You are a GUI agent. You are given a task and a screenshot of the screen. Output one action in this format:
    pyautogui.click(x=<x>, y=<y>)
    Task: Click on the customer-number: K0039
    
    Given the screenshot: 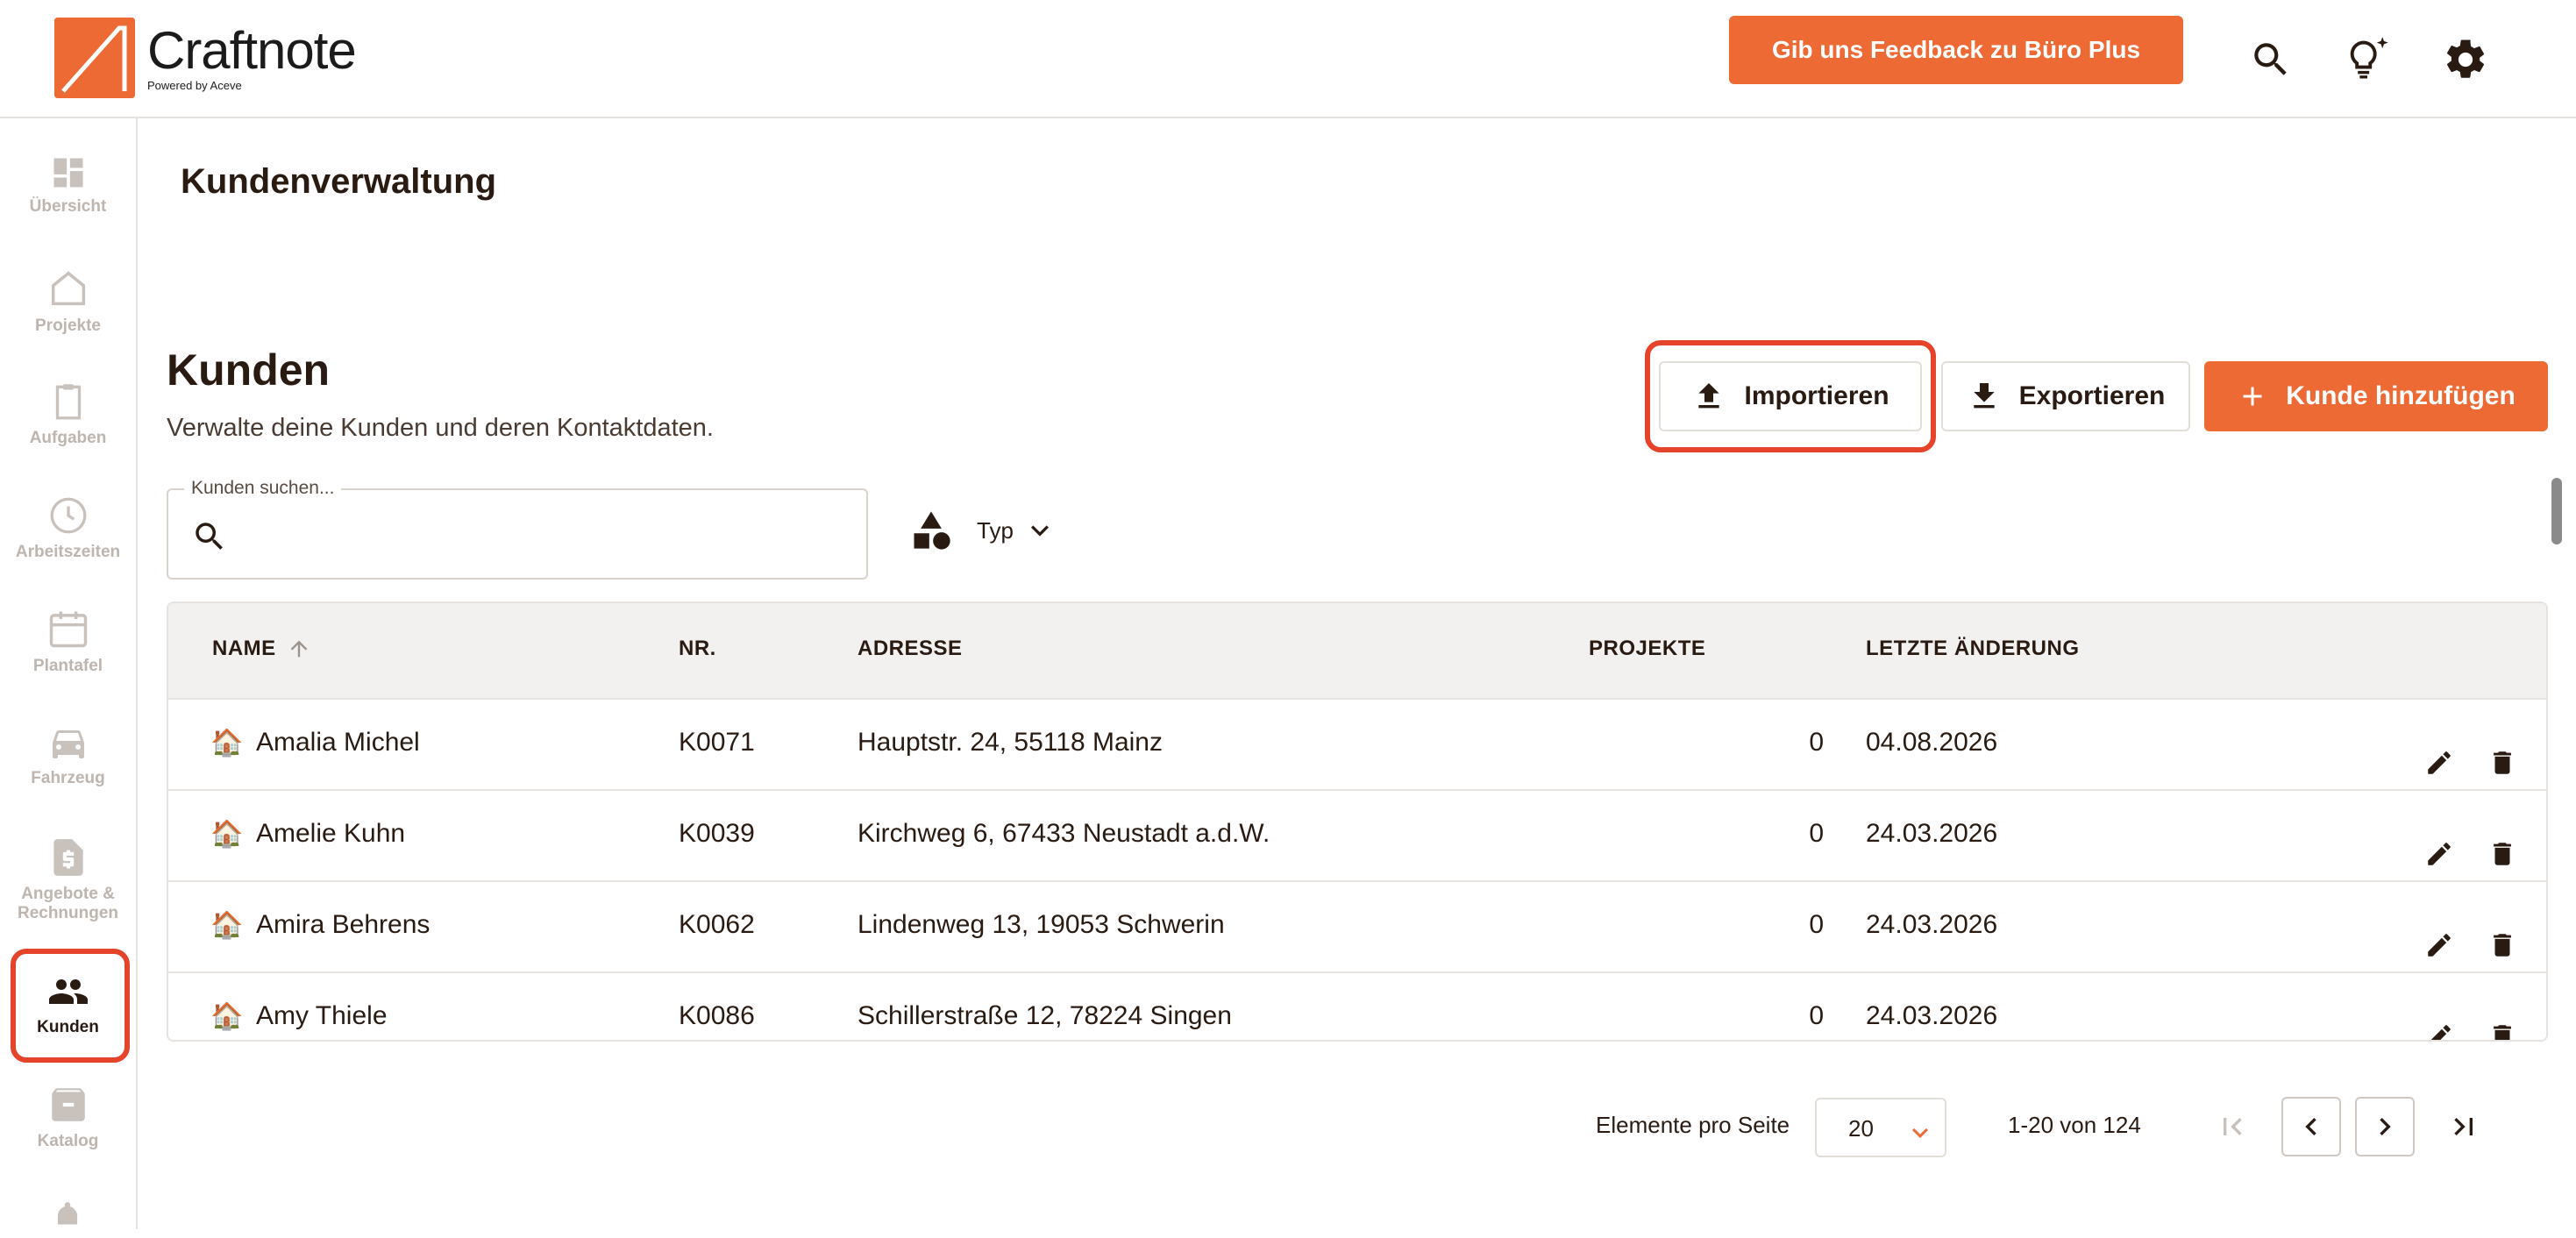 What is the action you would take?
    pyautogui.click(x=717, y=833)
    